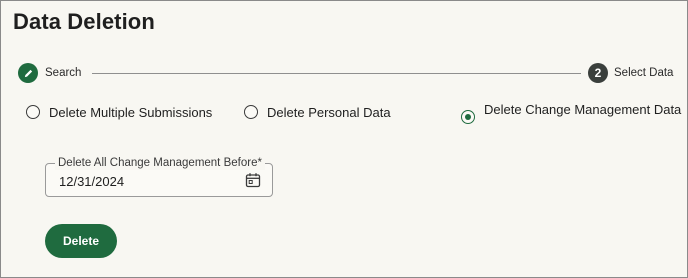 This screenshot has height=278, width=688. What do you see at coordinates (583, 109) in the screenshot?
I see `radio-label: Delete Change Management Data` at bounding box center [583, 109].